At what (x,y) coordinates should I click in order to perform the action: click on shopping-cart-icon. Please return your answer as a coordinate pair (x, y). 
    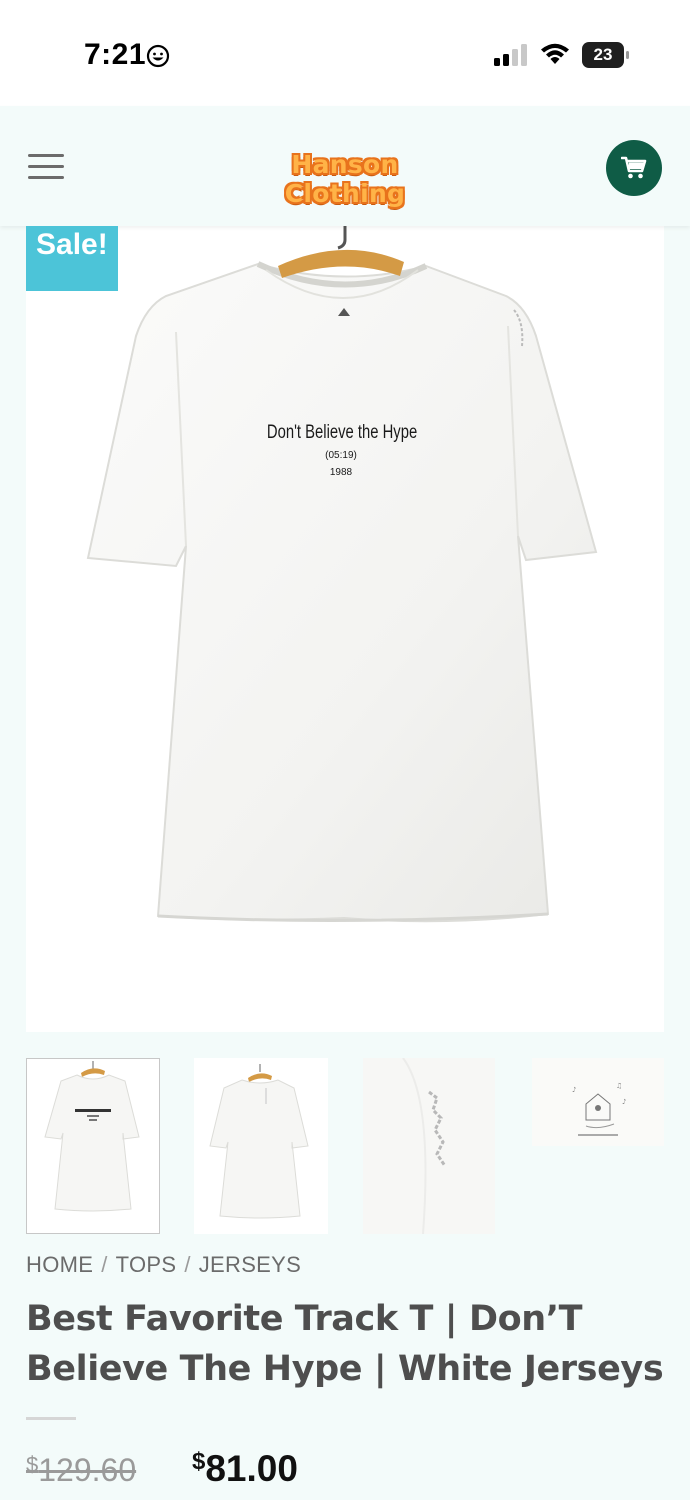
    Looking at the image, I should click on (634, 167).